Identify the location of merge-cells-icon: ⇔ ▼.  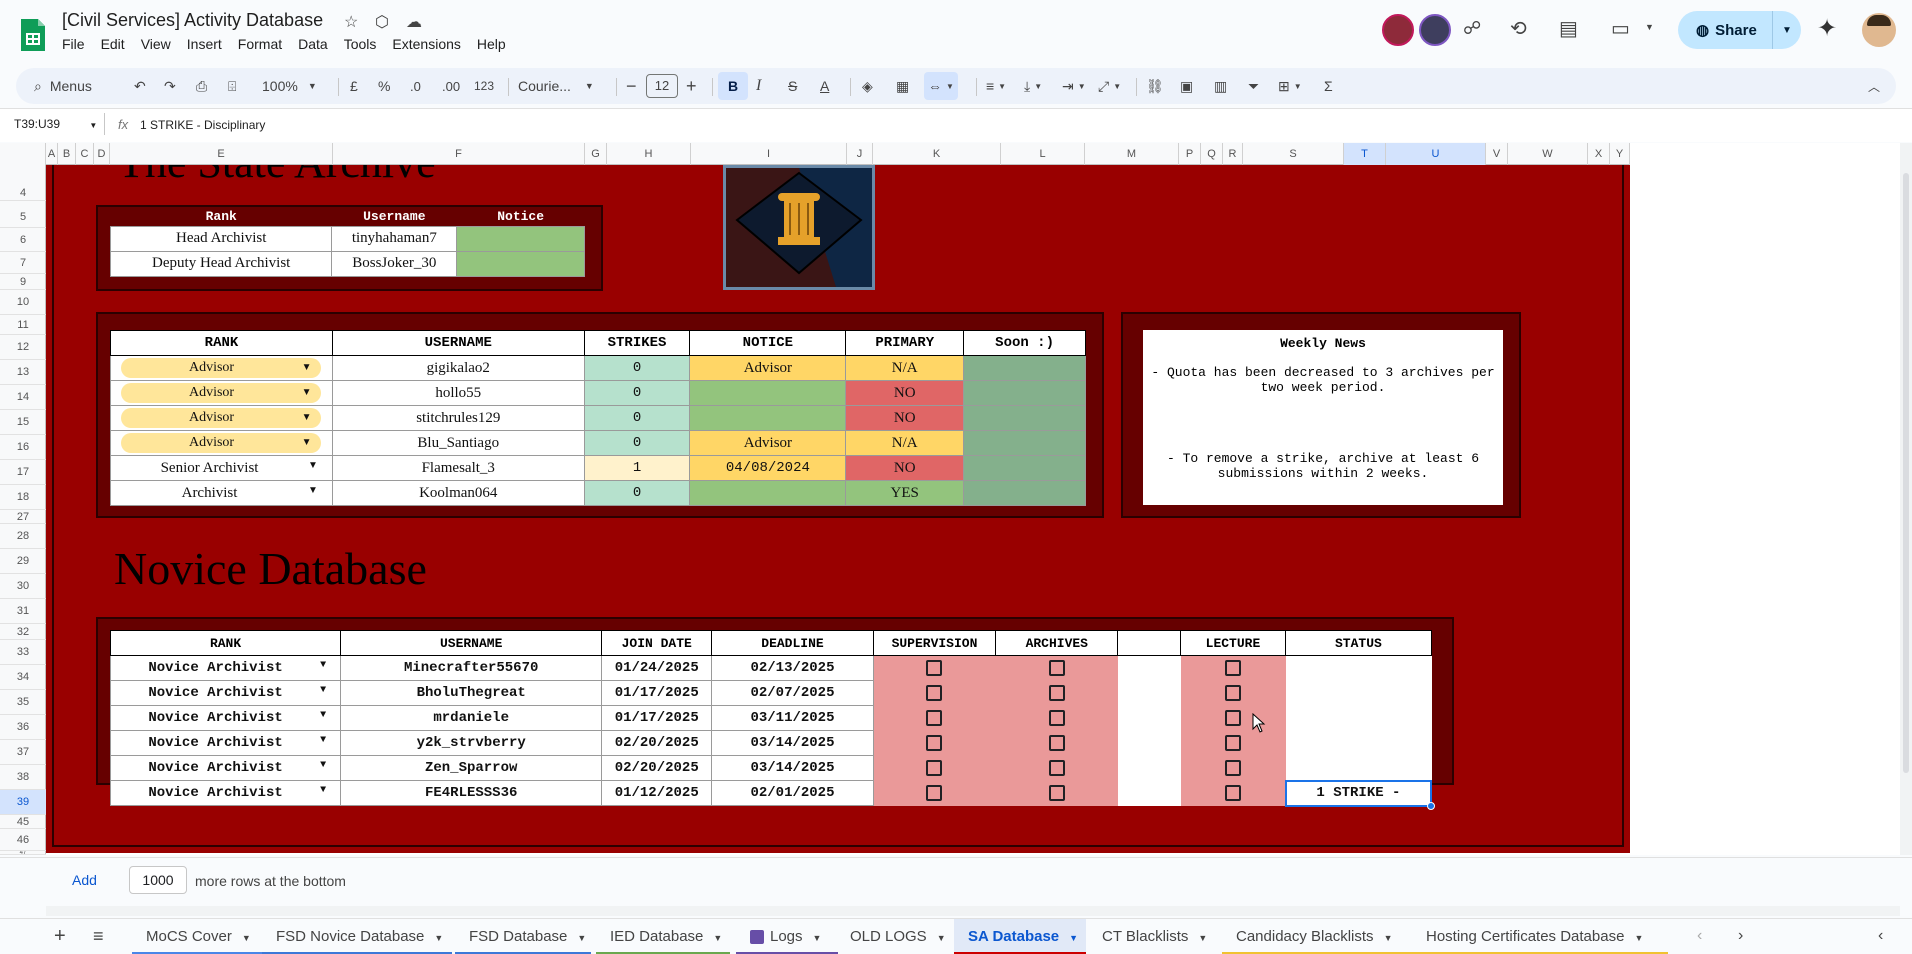
(941, 86).